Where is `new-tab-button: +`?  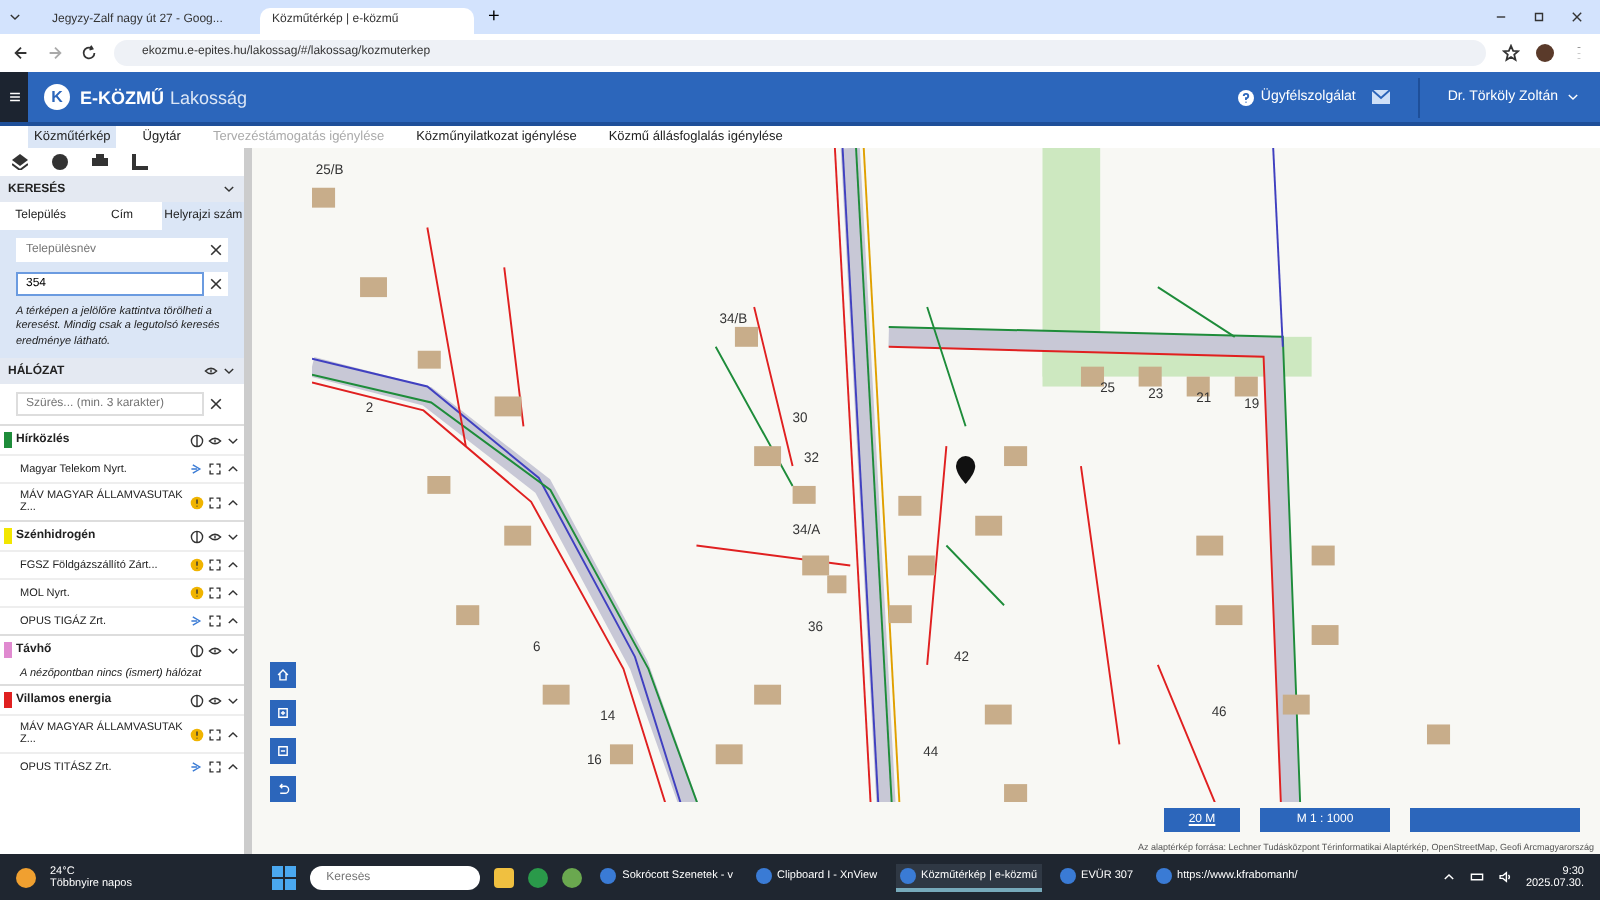 new-tab-button: + is located at coordinates (494, 17).